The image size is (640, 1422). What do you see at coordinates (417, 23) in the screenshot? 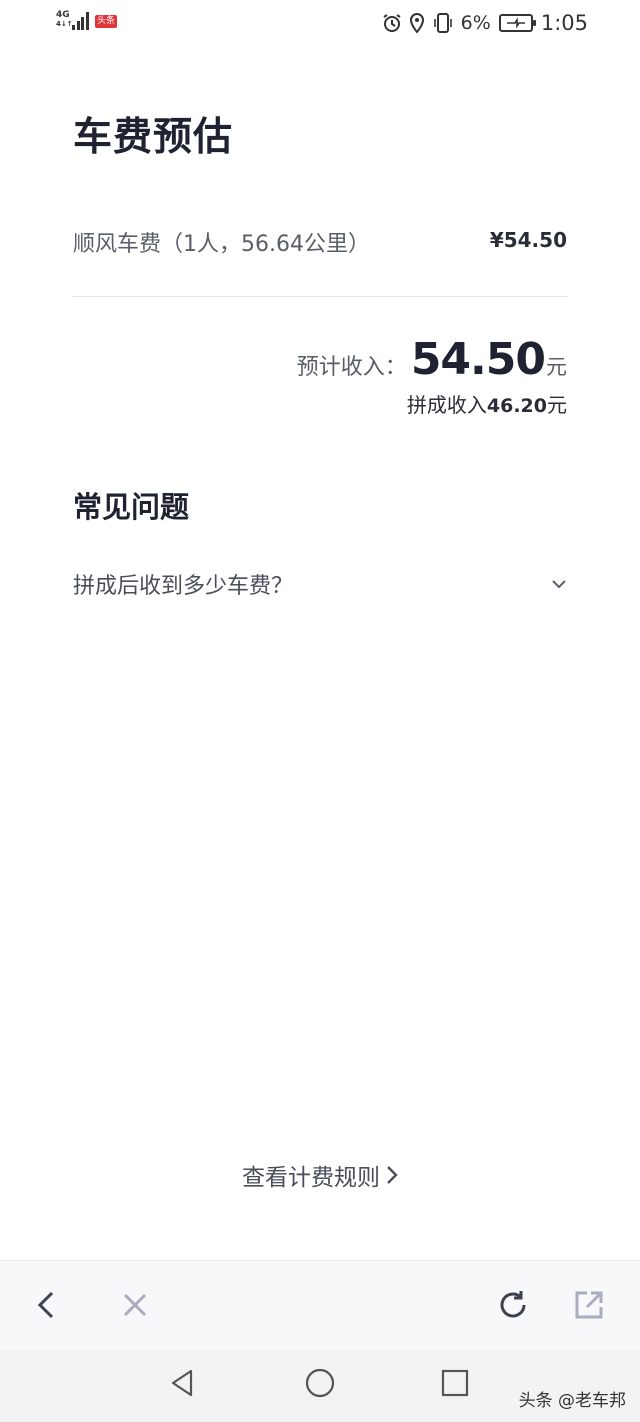
I see `location-icon` at bounding box center [417, 23].